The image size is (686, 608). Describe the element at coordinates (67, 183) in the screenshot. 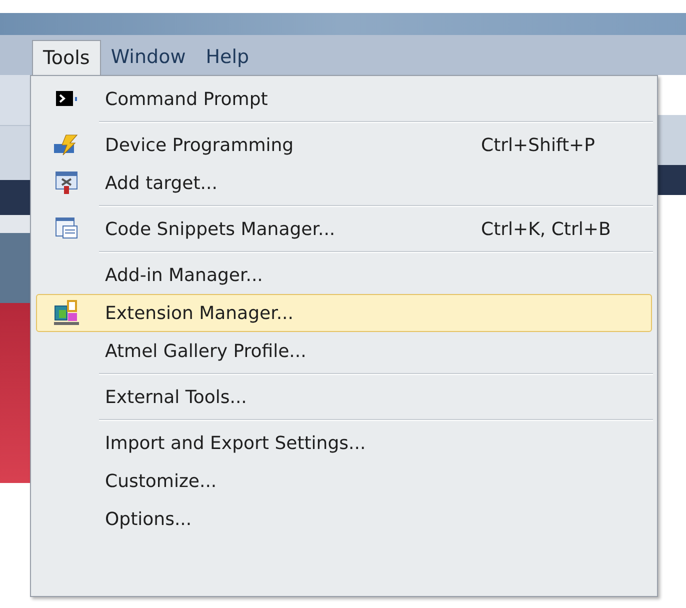

I see `window-tools-icon` at that location.